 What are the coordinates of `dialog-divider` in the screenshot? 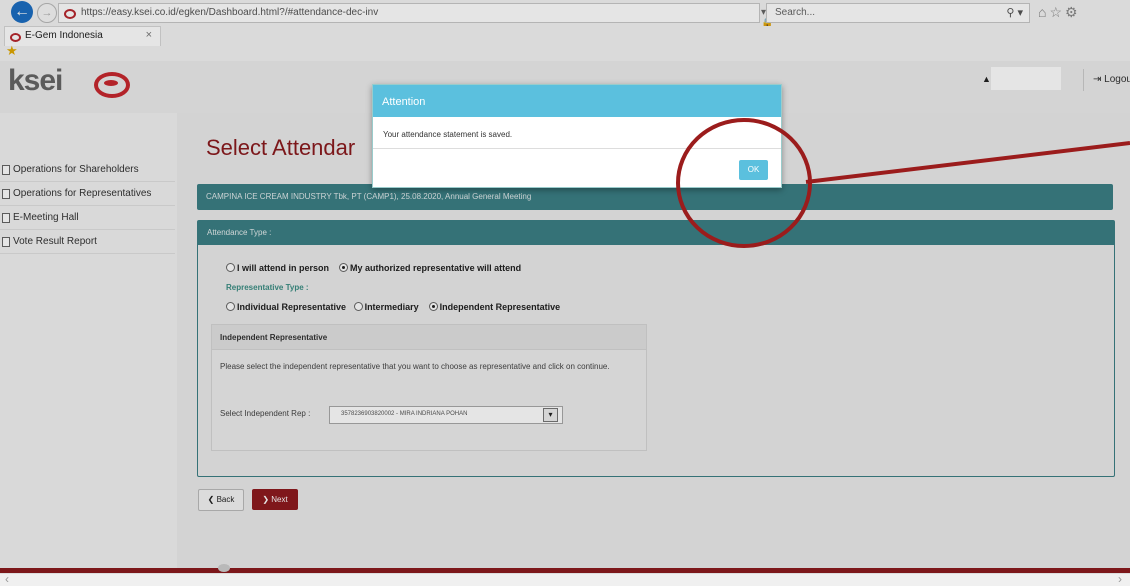 It's located at (577, 148).